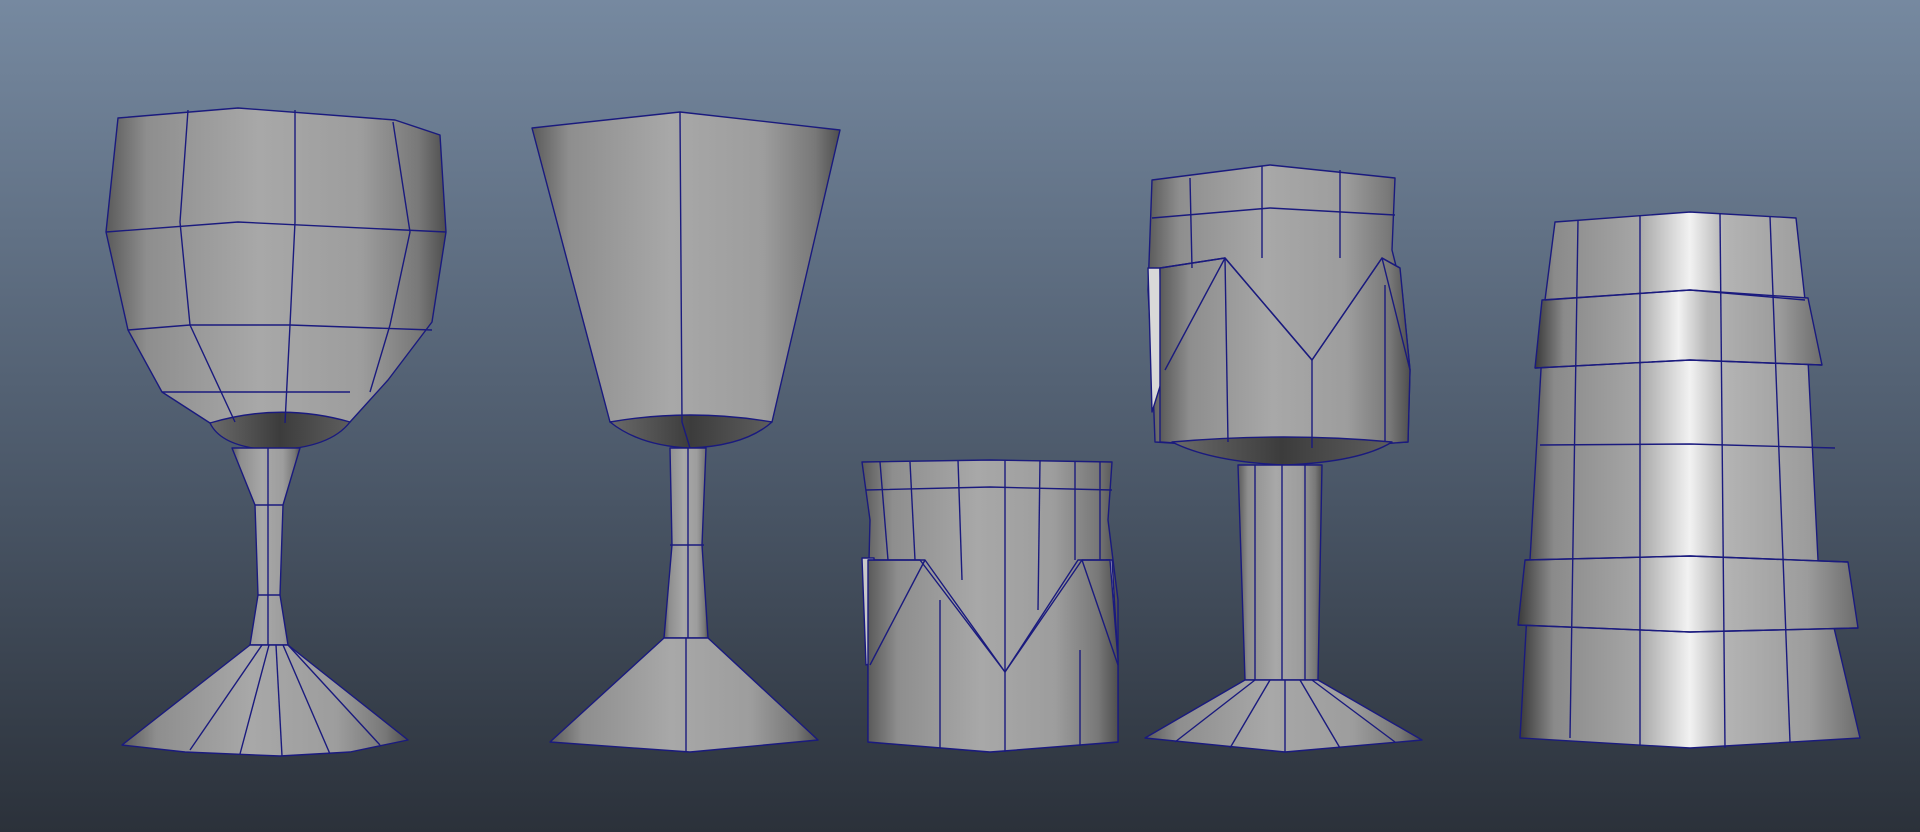  Describe the element at coordinates (1280, 572) in the screenshot. I see `crown-goblet-stem` at that location.